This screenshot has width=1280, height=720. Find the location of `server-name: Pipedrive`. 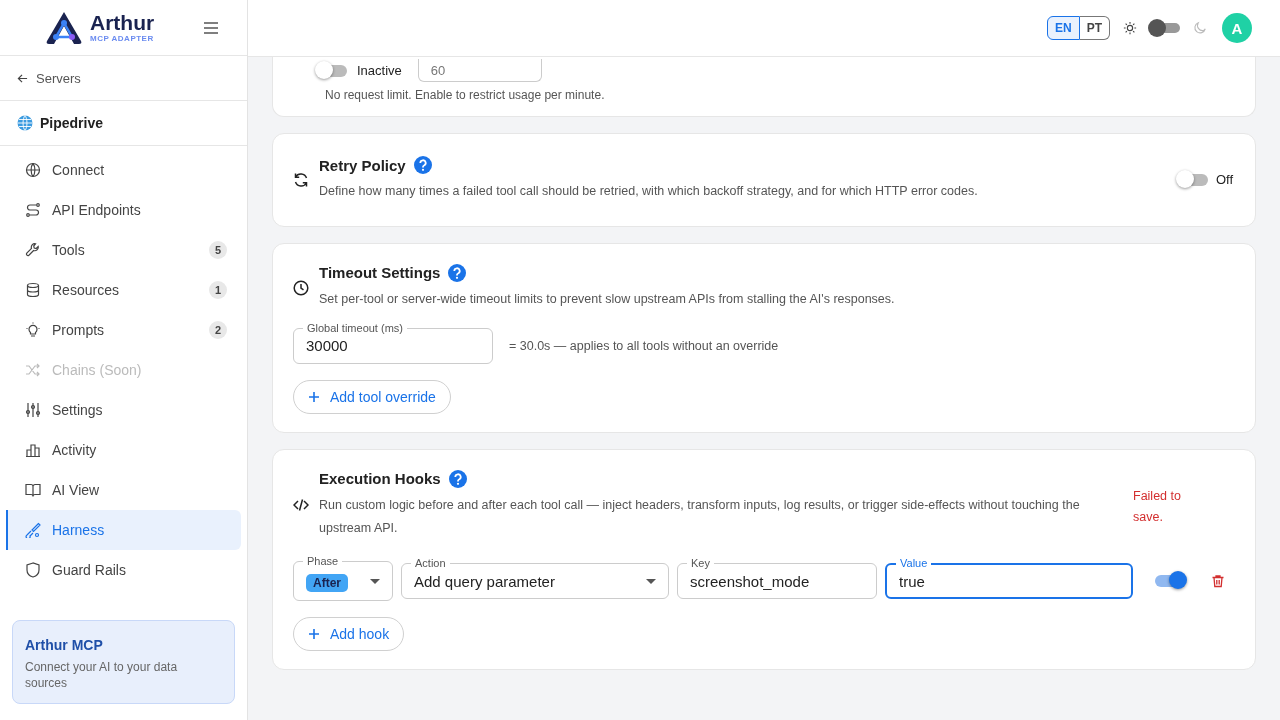

server-name: Pipedrive is located at coordinates (72, 123).